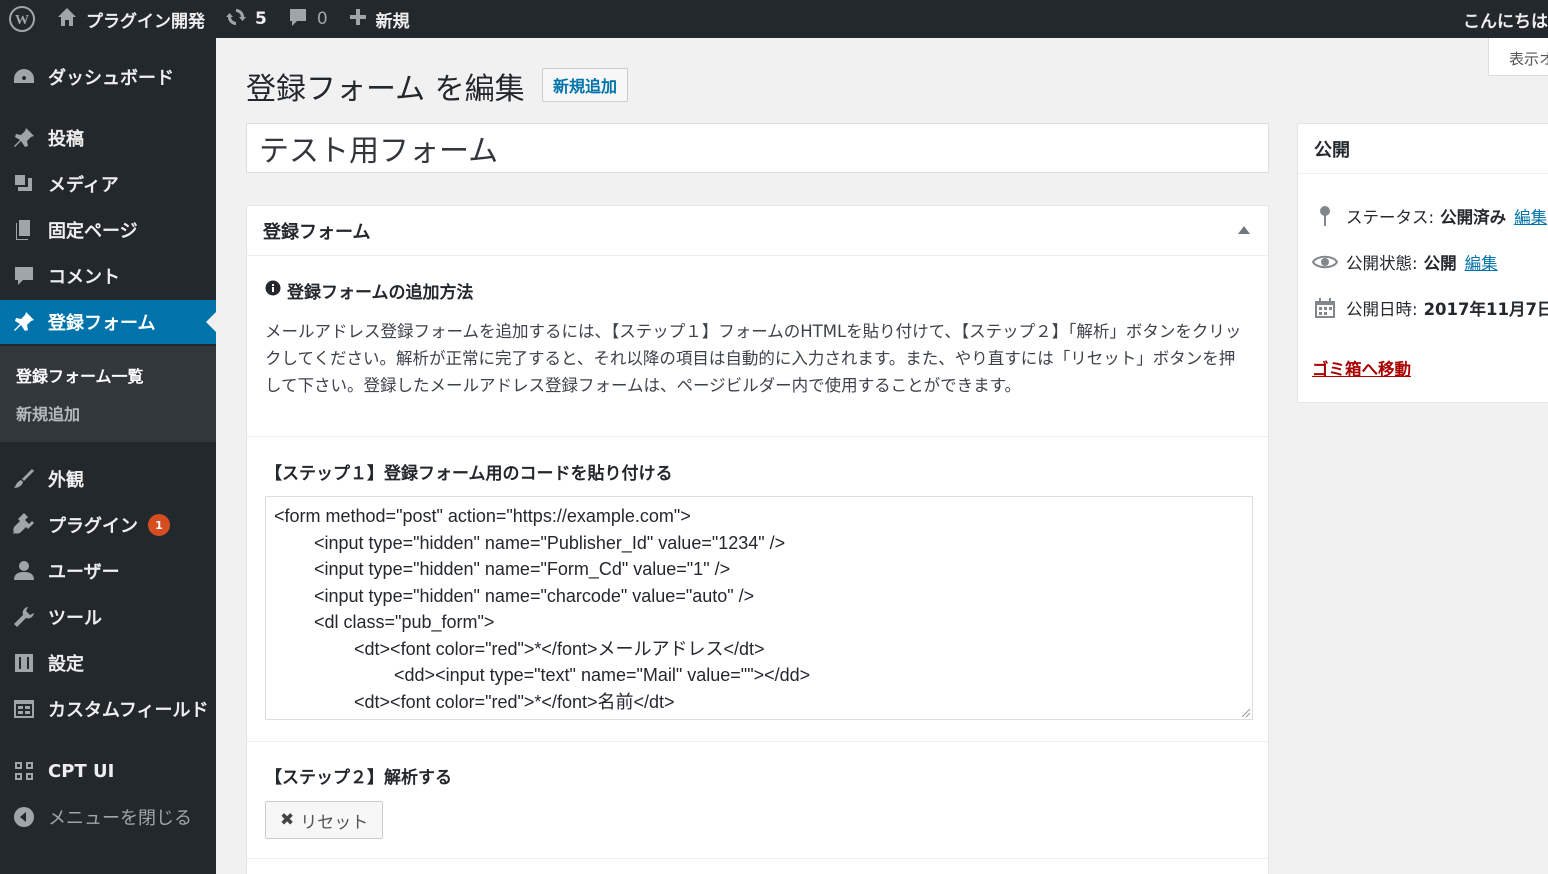 This screenshot has height=874, width=1548. What do you see at coordinates (1382, 309) in the screenshot?
I see `date-label: 公開日時:` at bounding box center [1382, 309].